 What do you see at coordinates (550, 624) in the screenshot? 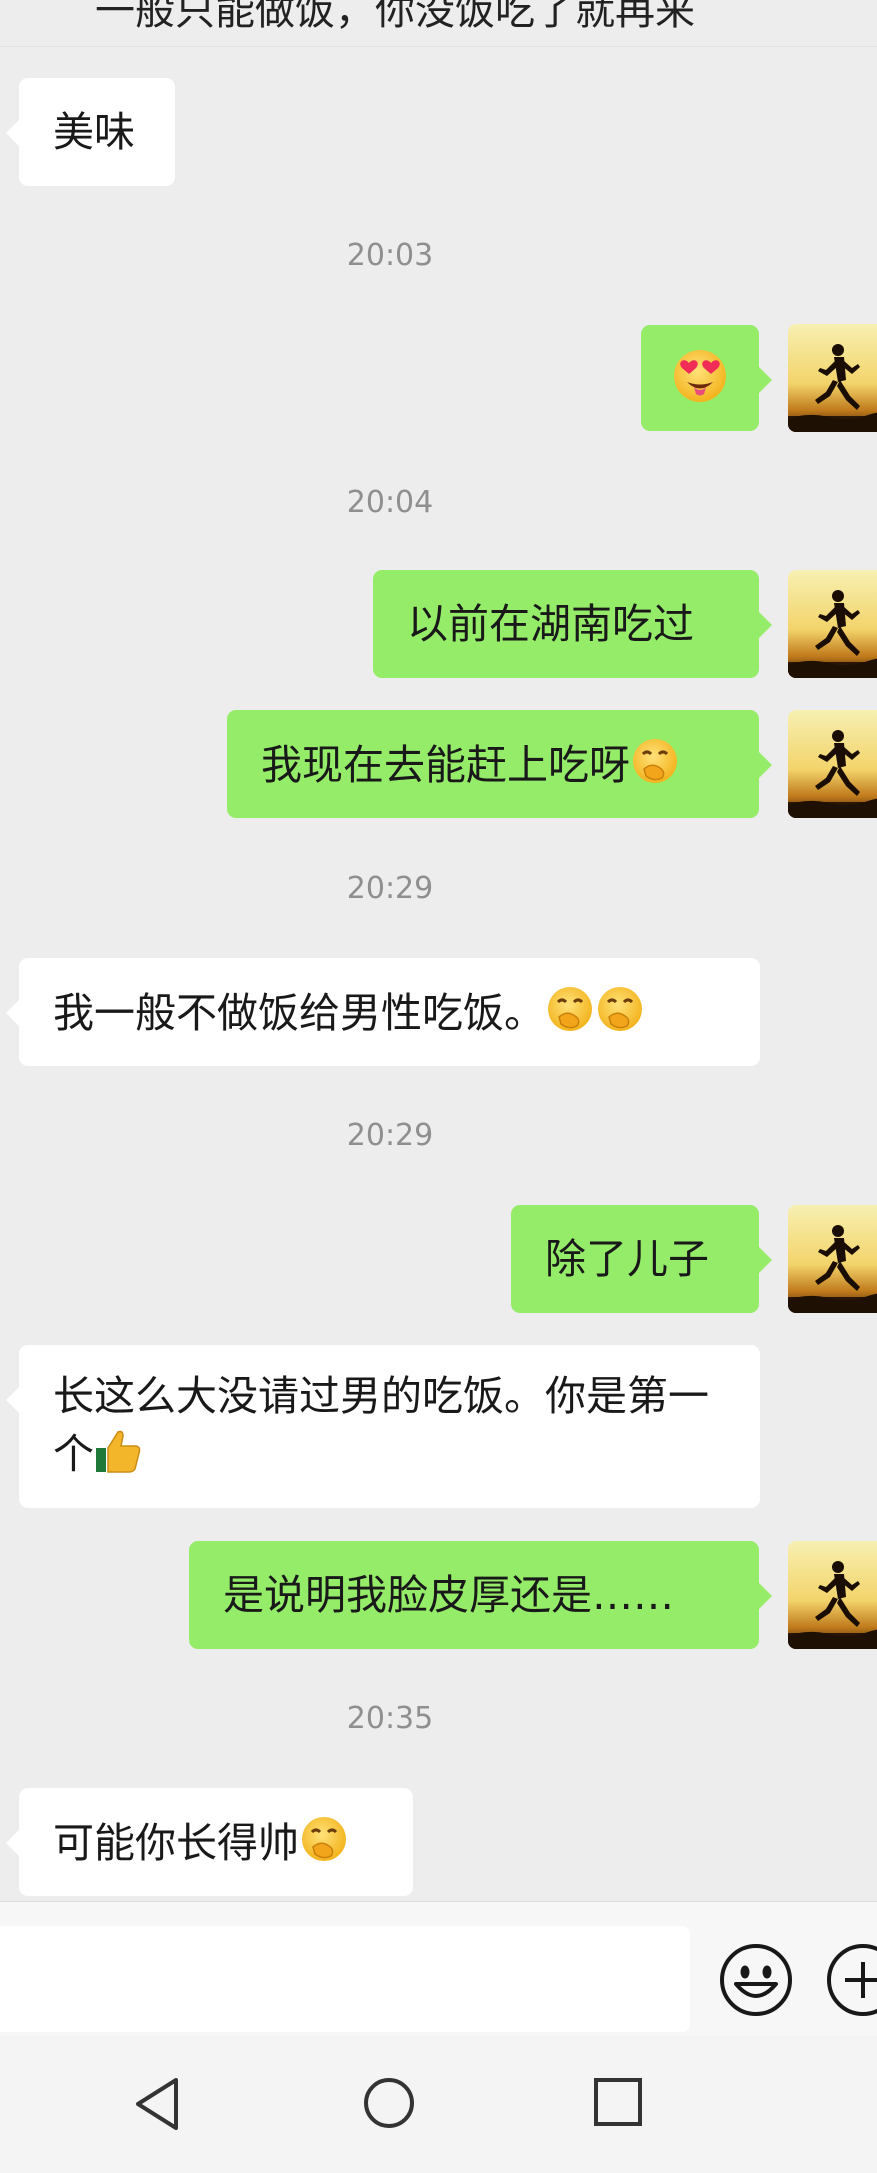
I see `message-text: 以前在湖南吃过` at bounding box center [550, 624].